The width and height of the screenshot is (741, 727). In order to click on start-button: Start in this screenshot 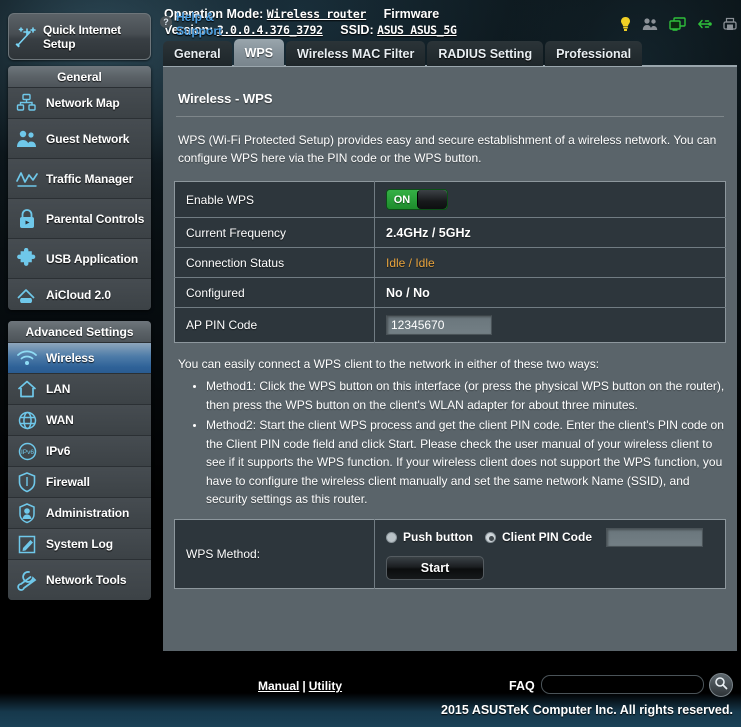, I will do `click(435, 567)`.